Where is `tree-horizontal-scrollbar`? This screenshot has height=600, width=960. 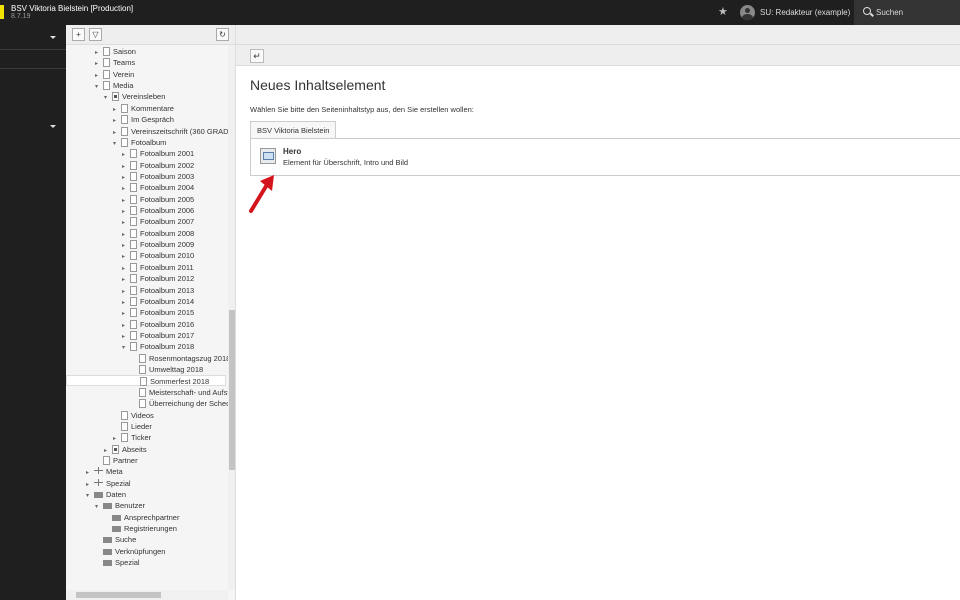
tree-horizontal-scrollbar is located at coordinates (147, 595).